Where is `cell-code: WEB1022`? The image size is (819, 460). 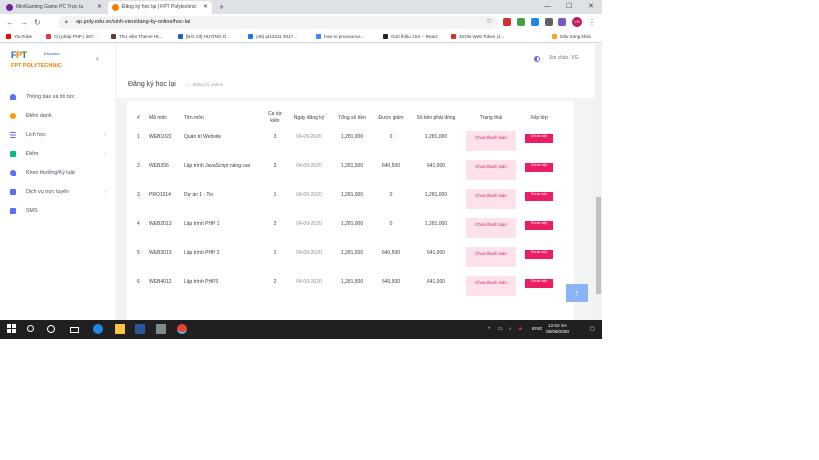 cell-code: WEB1022 is located at coordinates (160, 137).